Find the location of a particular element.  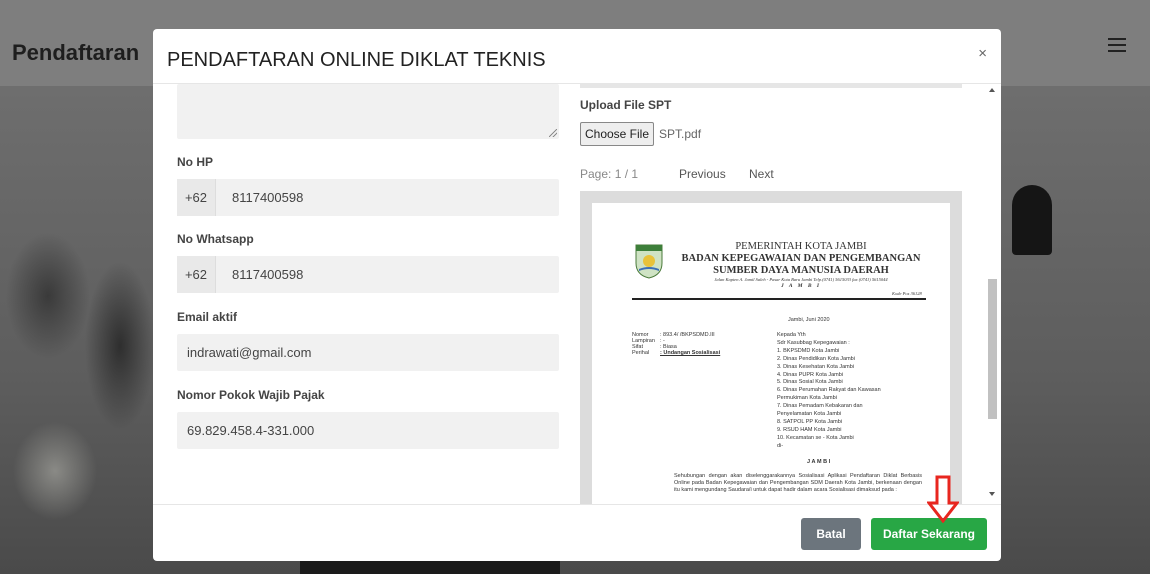

no-whatsapp-label: No Whatsapp is located at coordinates (215, 239).